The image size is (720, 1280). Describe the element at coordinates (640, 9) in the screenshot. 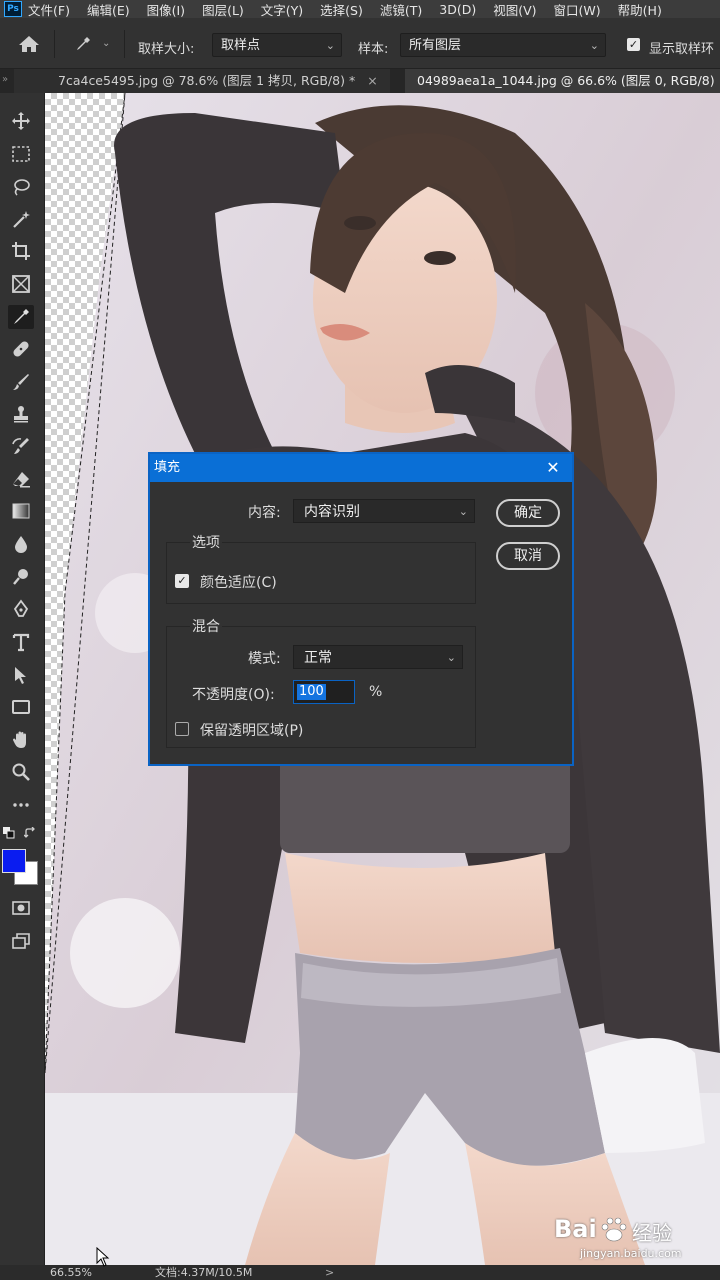

I see `menu-help: 帮助(H)` at that location.